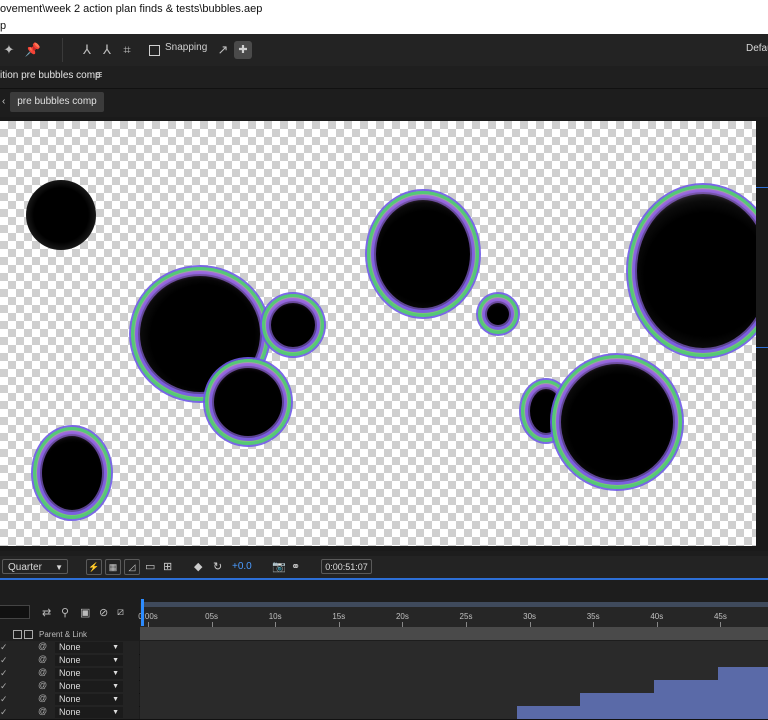 The width and height of the screenshot is (768, 720). I want to click on axis-world-icon: ⅄, so click(107, 50).